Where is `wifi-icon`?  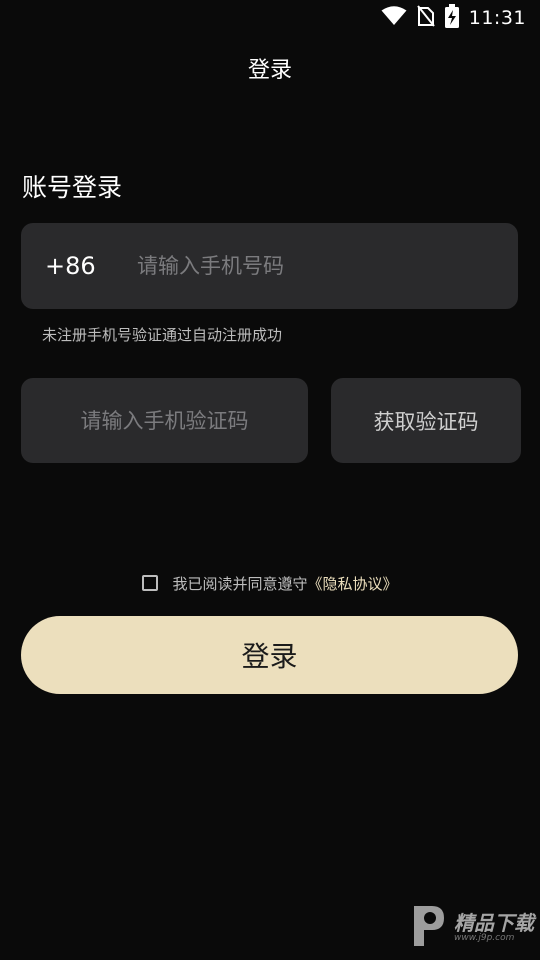
wifi-icon is located at coordinates (394, 18).